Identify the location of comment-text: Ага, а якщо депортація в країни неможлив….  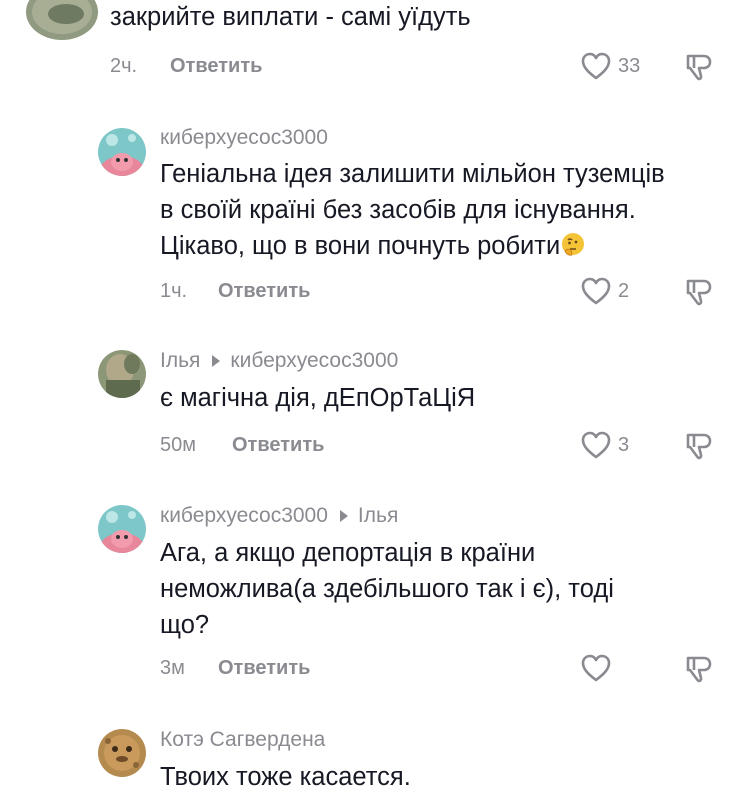
(387, 589).